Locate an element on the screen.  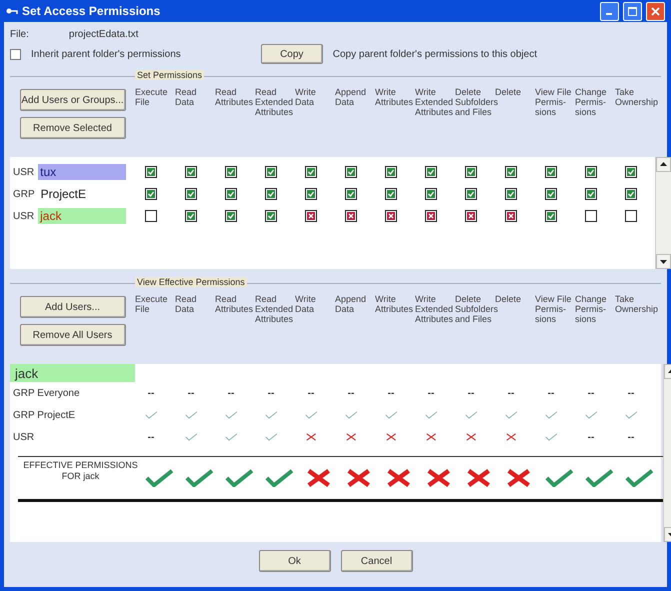
column-header: View File Permis- sions is located at coordinates (553, 310).